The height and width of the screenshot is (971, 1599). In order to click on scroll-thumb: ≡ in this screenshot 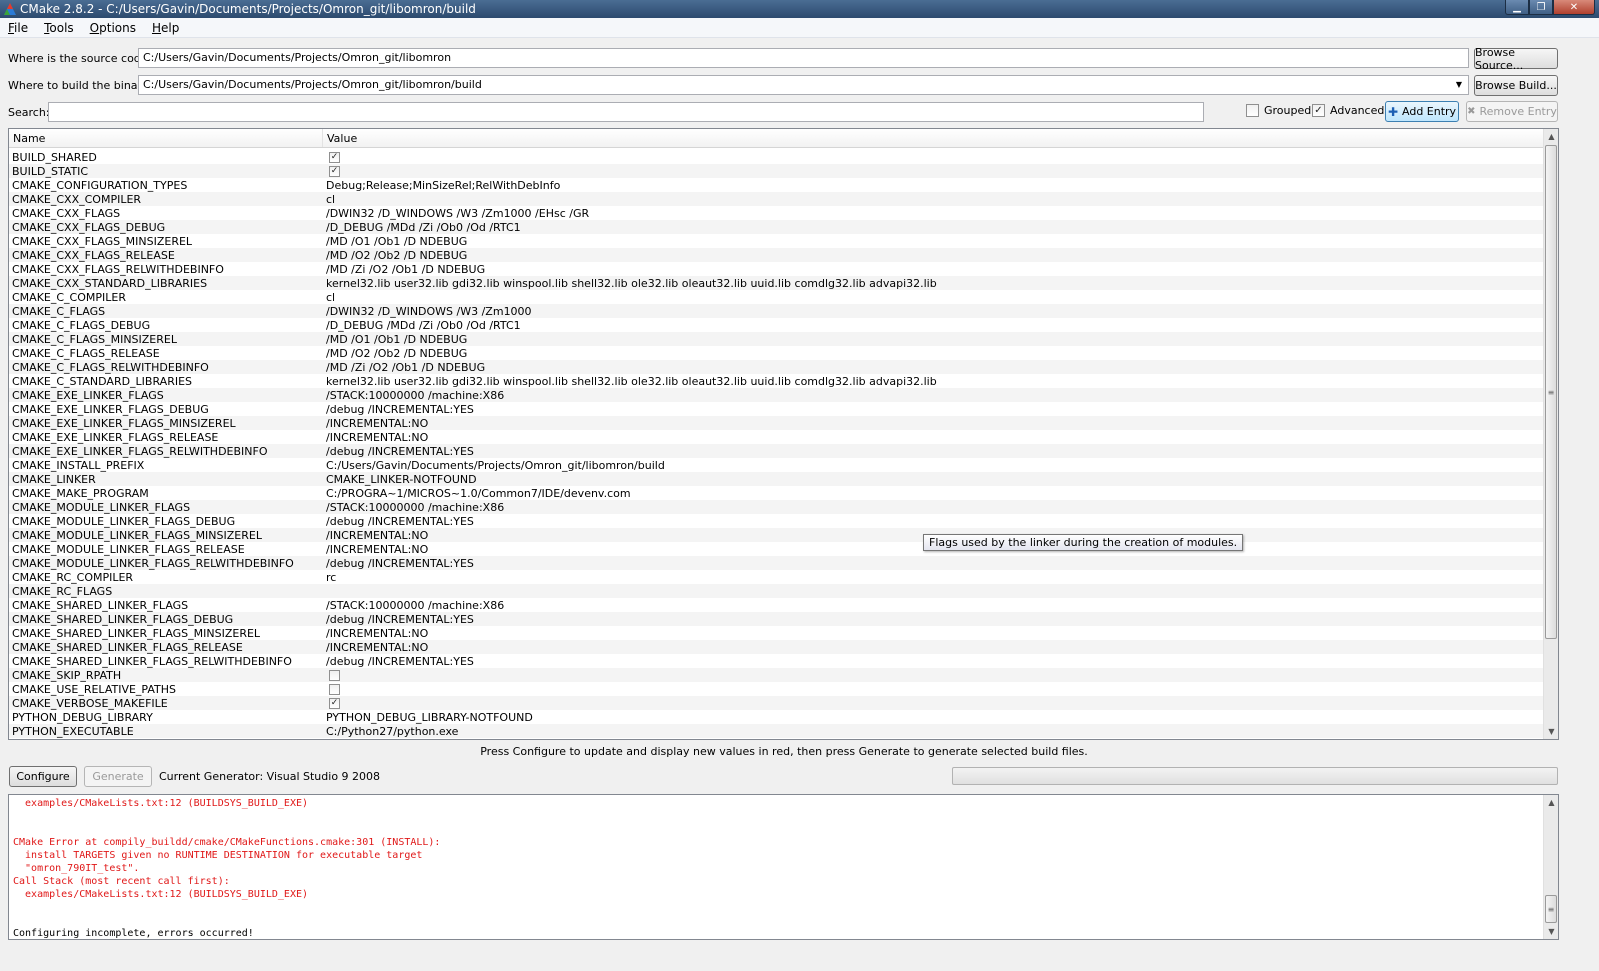, I will do `click(1551, 392)`.